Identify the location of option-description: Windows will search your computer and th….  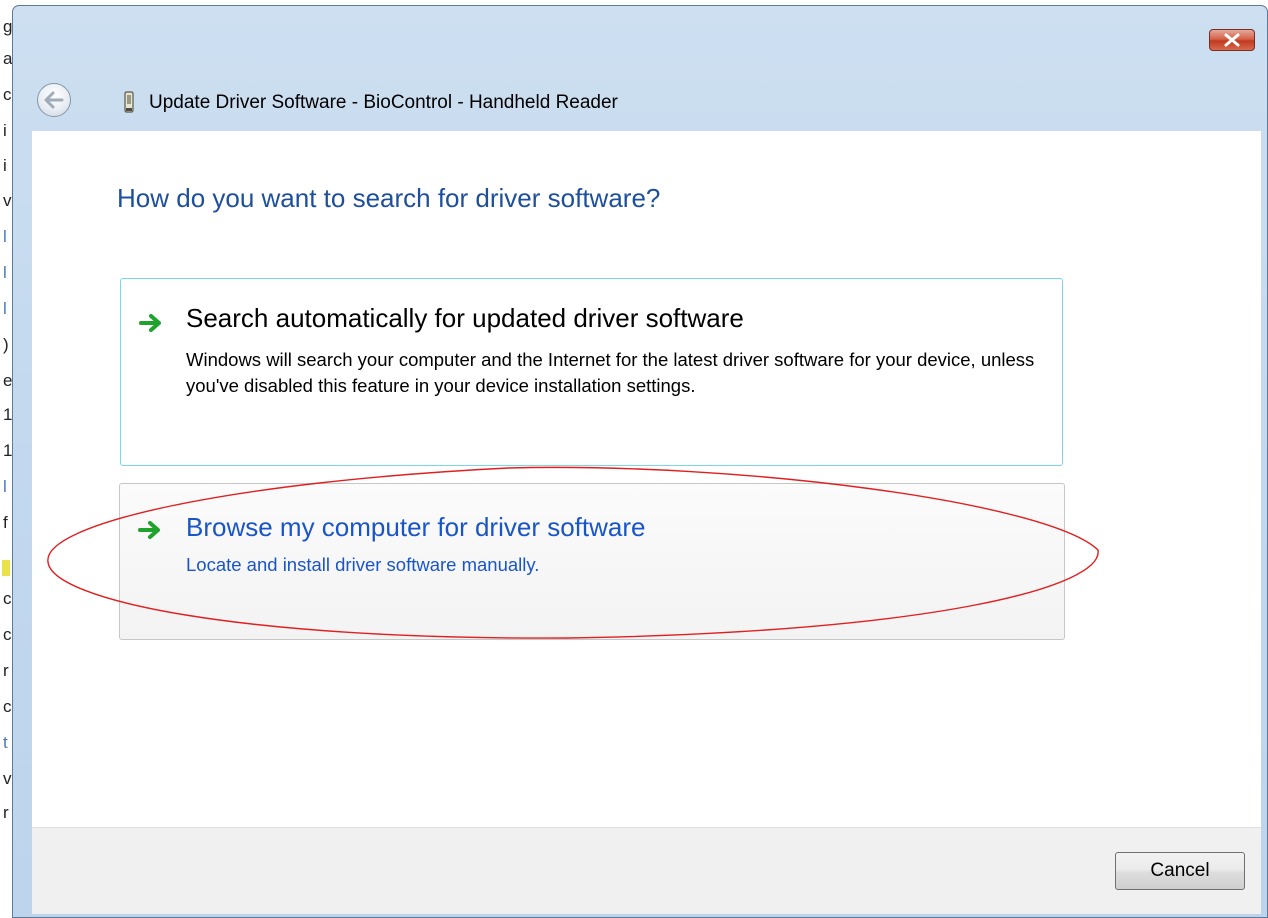
(610, 372).